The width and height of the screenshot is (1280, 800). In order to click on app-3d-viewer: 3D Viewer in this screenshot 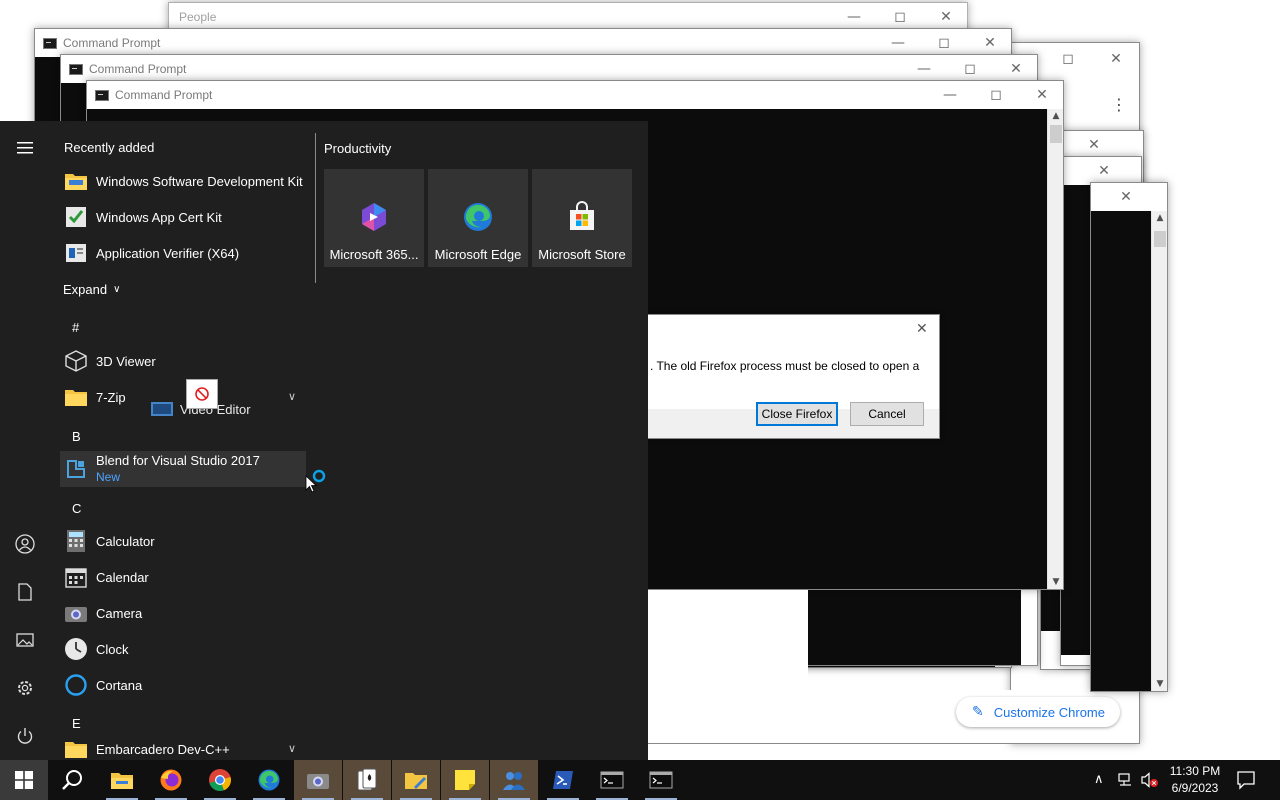, I will do `click(183, 361)`.